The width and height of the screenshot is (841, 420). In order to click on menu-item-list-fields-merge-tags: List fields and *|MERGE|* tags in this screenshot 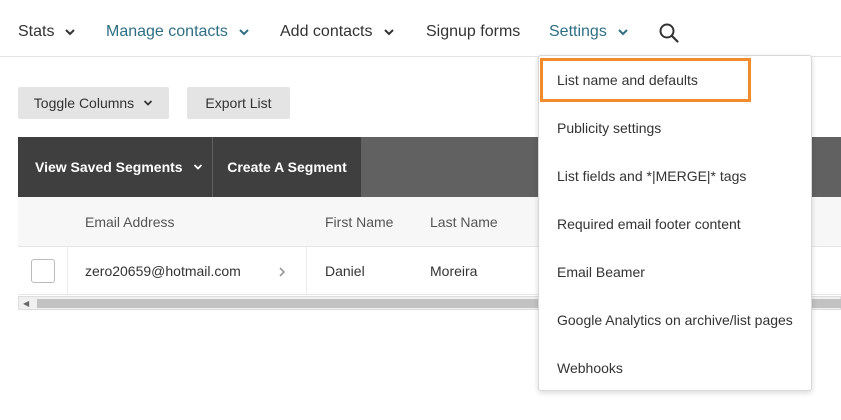, I will do `click(651, 176)`.